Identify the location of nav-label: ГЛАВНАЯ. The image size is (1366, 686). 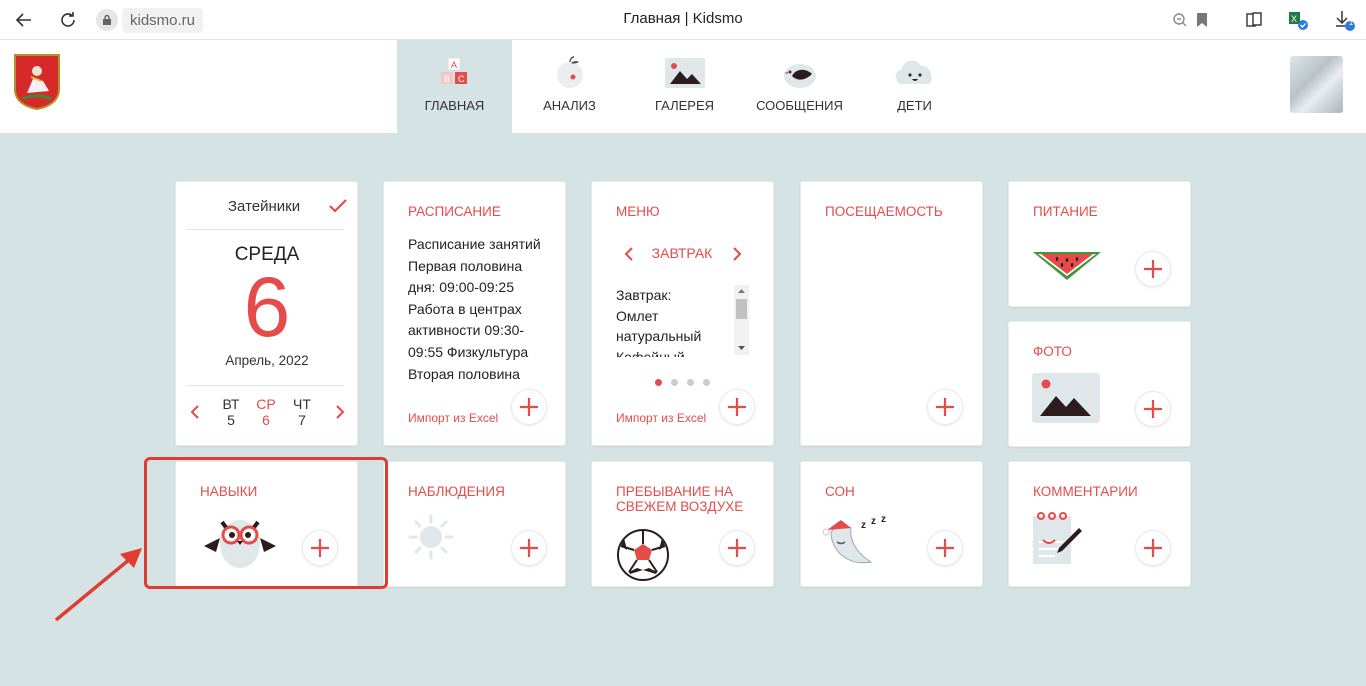
(454, 105).